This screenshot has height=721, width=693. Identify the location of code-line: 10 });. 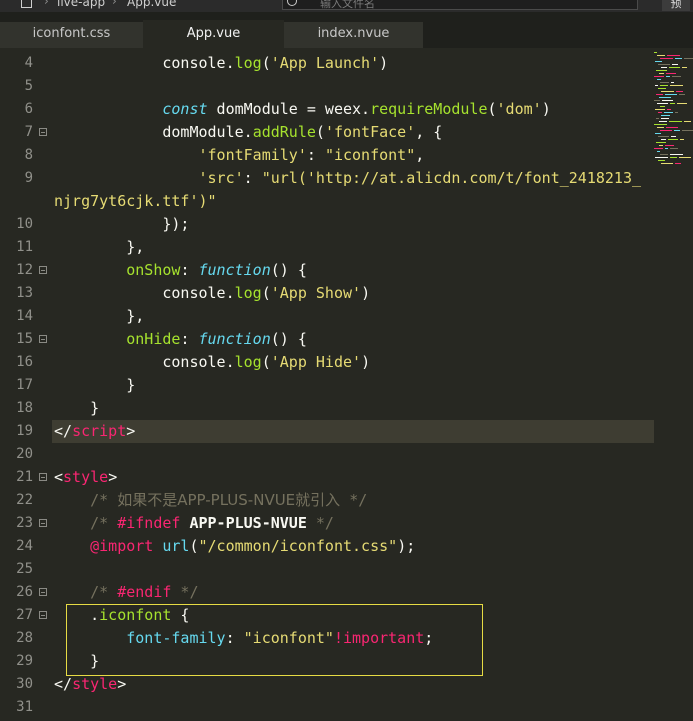
(346, 224).